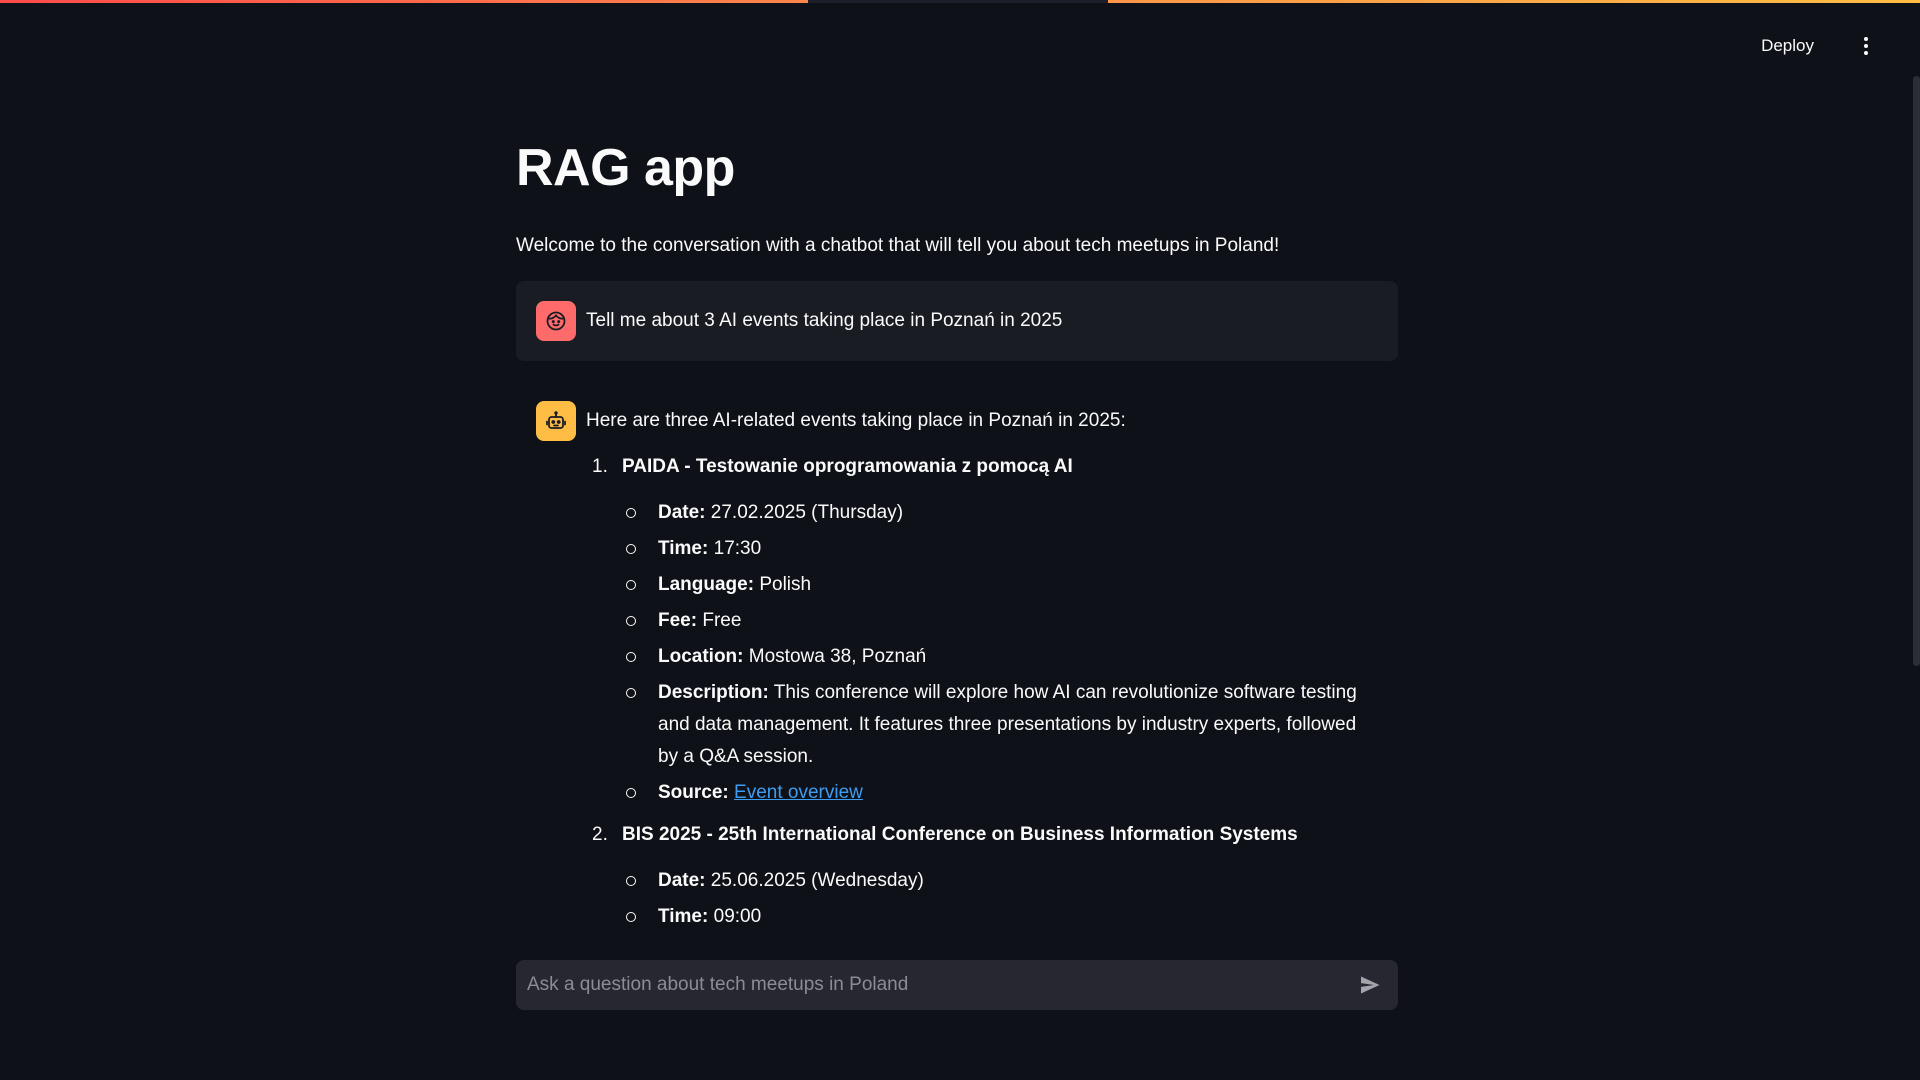  What do you see at coordinates (1916, 371) in the screenshot?
I see `scrollbar` at bounding box center [1916, 371].